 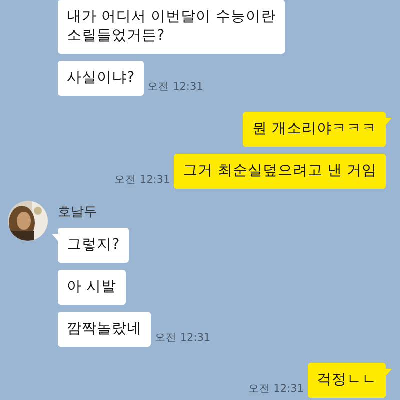 I want to click on sender-name: 호날두, so click(x=77, y=213).